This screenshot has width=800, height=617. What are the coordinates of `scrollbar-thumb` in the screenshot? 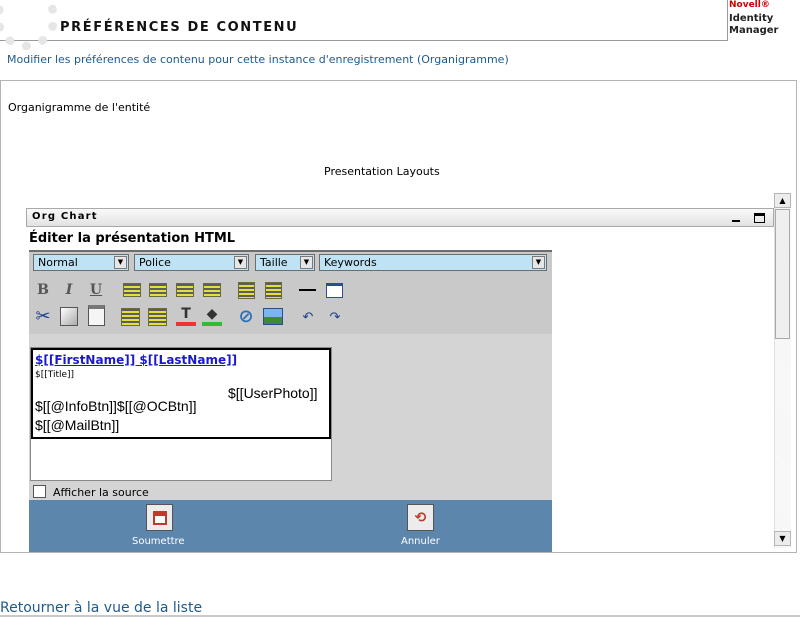 It's located at (782, 274).